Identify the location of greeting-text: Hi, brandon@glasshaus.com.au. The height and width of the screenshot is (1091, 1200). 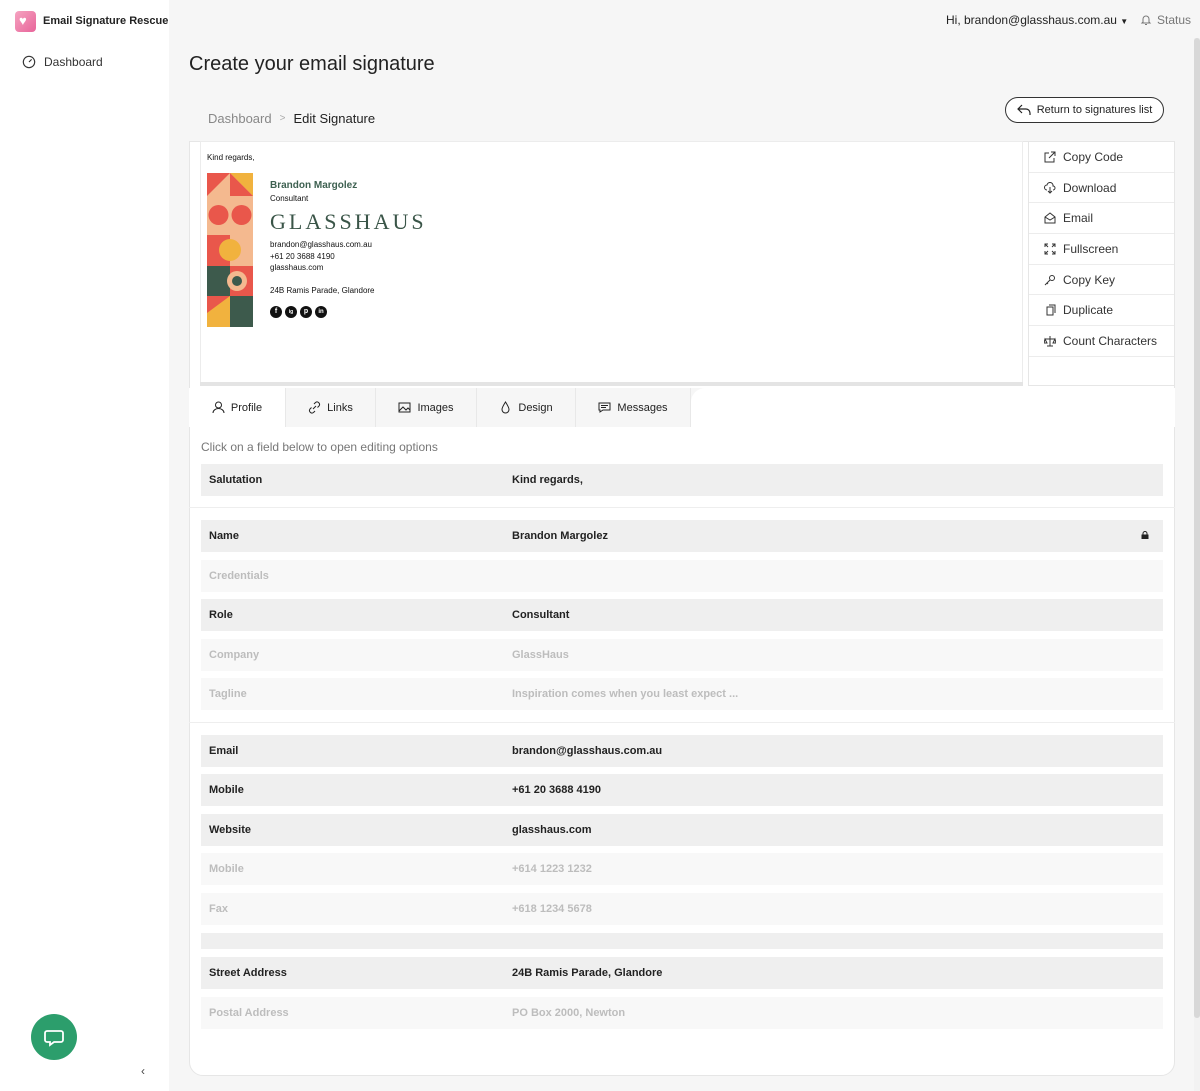
(1031, 20).